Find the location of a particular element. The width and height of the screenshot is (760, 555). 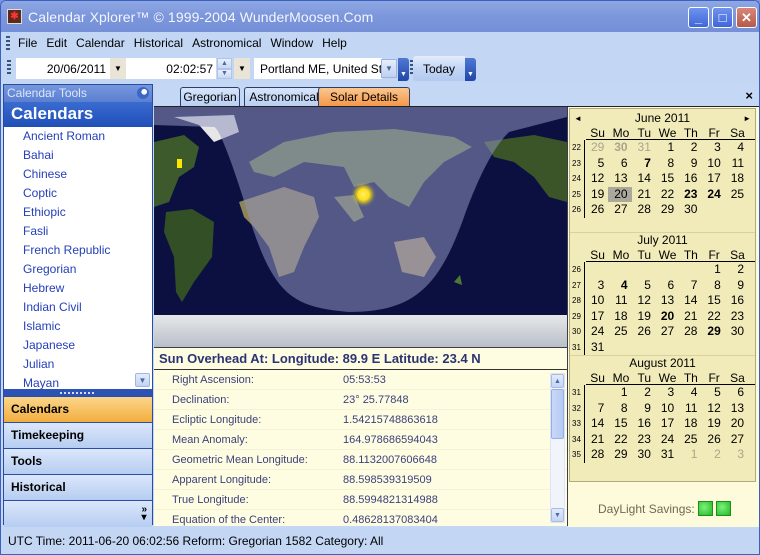

day-cell: 18 is located at coordinates (689, 424).